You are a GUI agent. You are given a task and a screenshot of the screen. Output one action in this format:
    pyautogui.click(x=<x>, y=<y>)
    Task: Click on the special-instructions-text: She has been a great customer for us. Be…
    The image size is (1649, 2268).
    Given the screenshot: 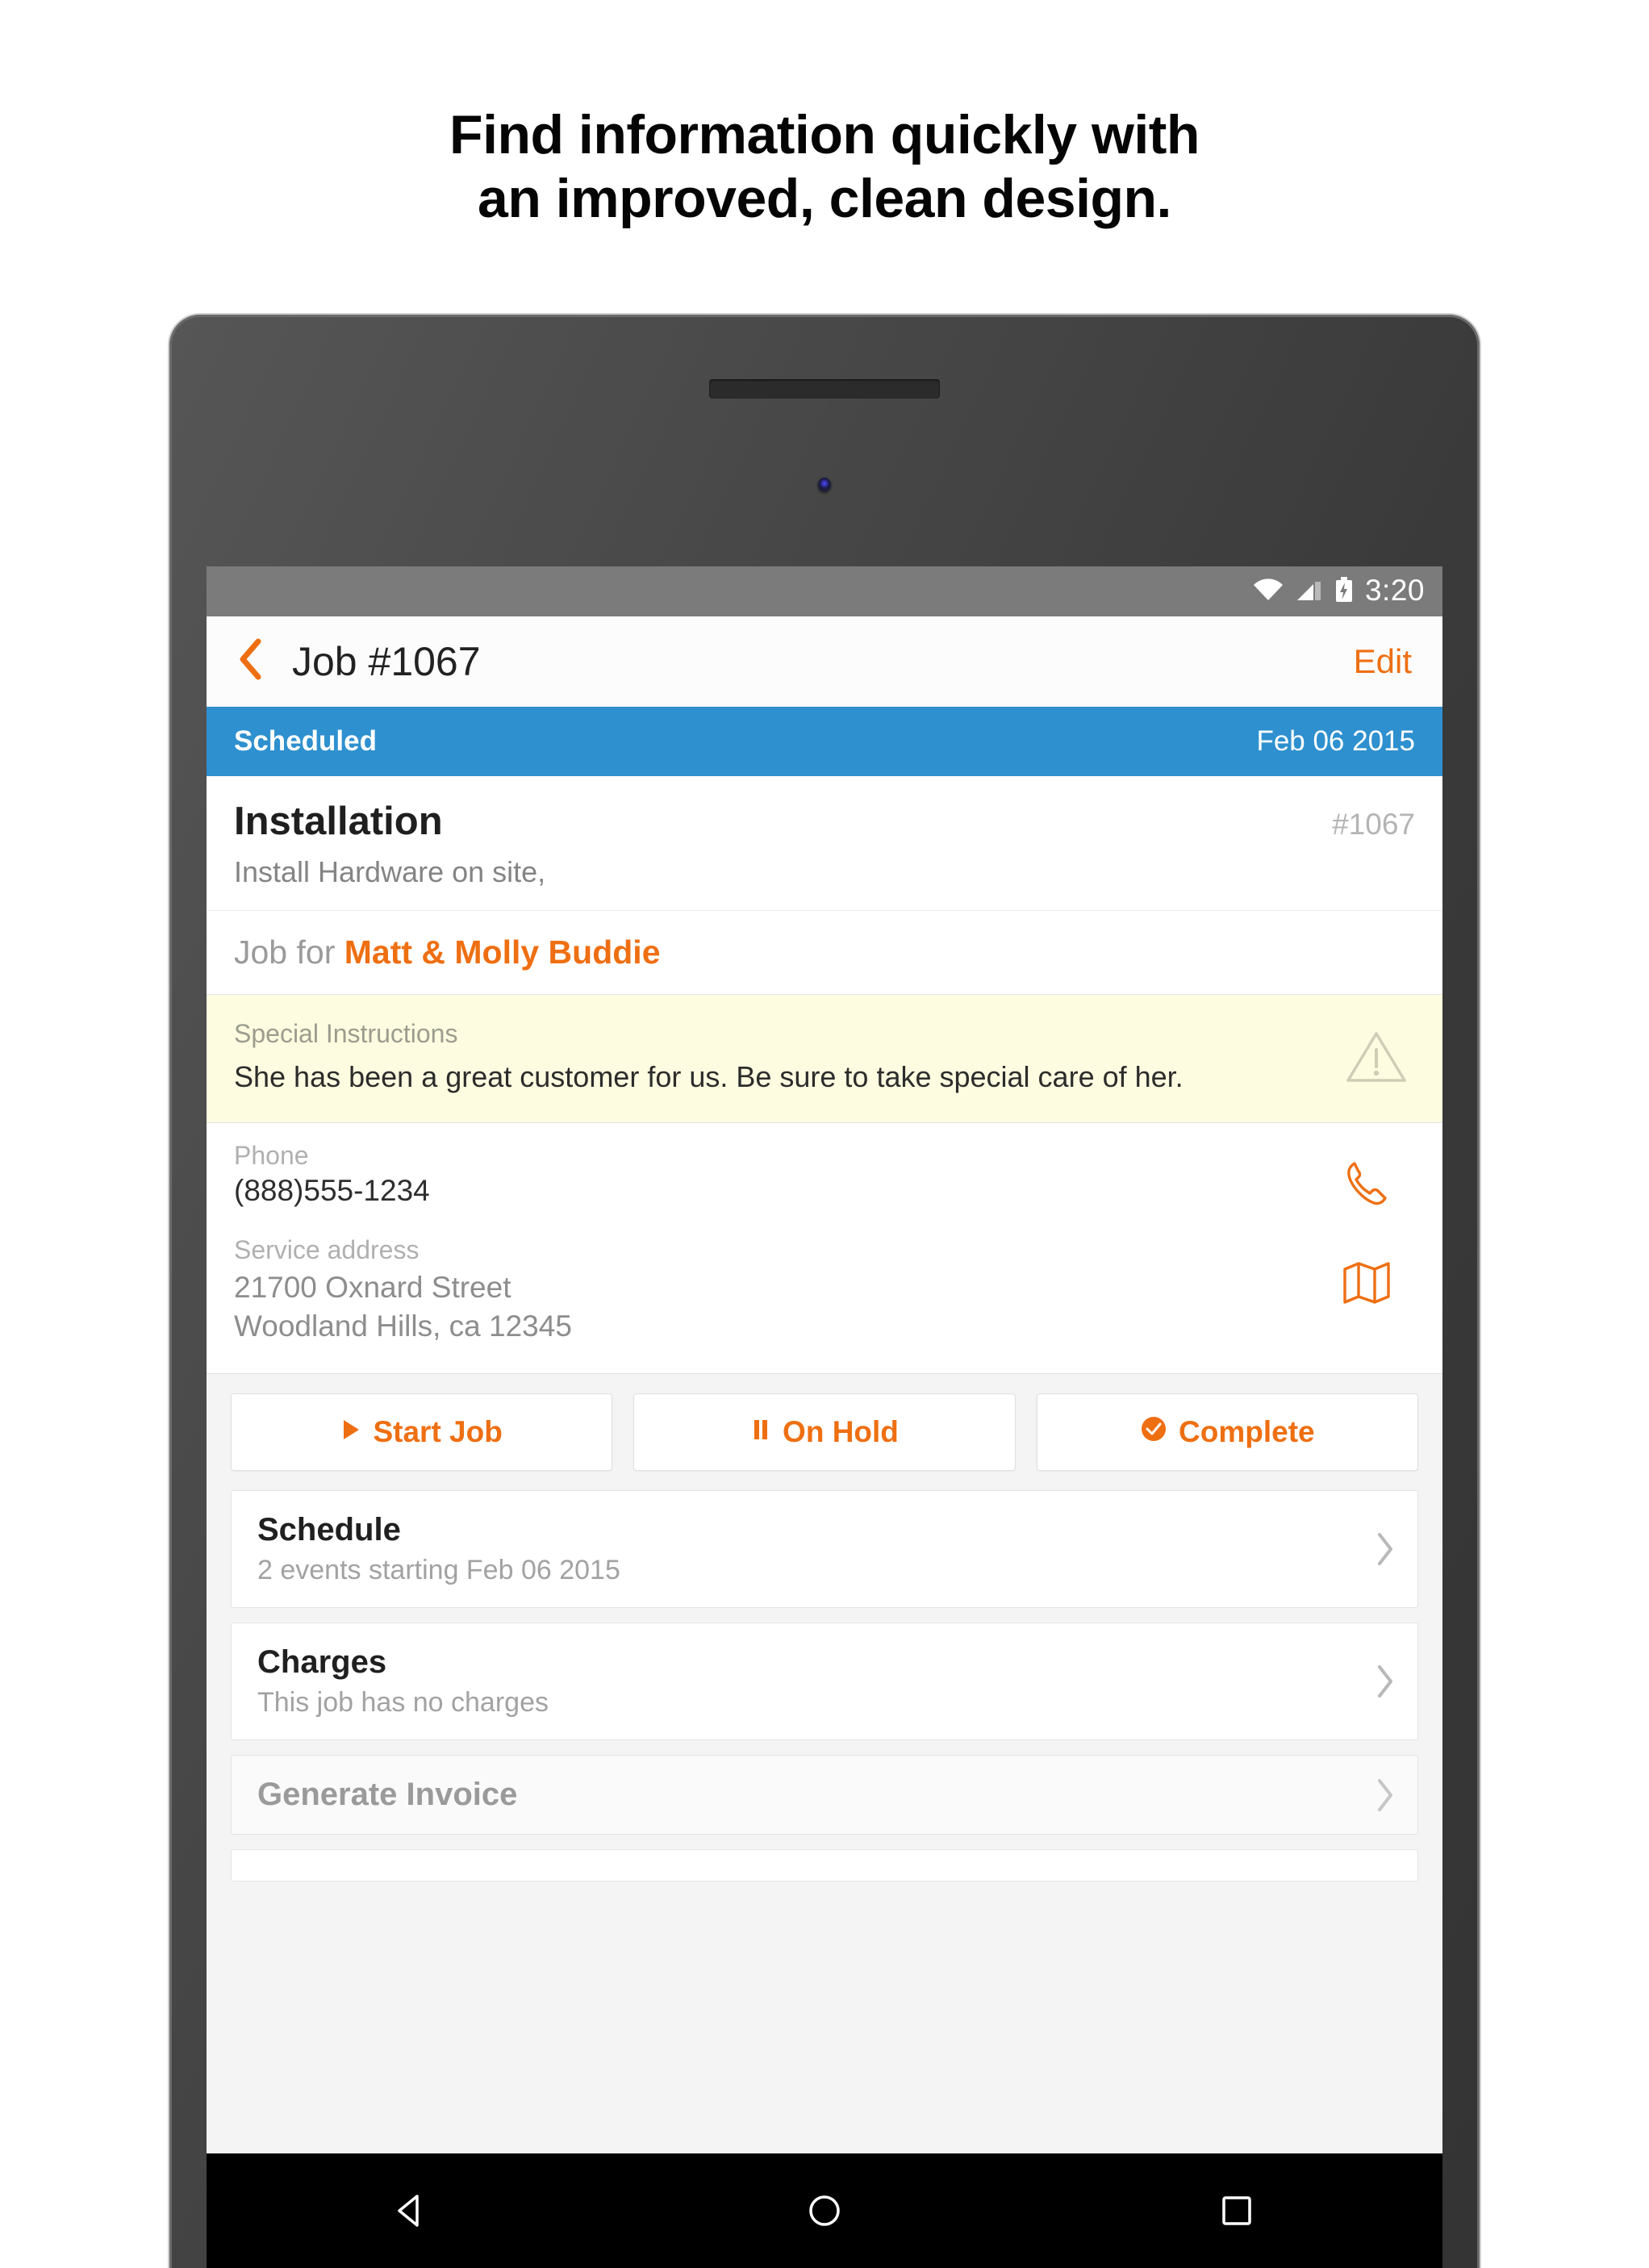 What is the action you would take?
    pyautogui.click(x=709, y=1076)
    